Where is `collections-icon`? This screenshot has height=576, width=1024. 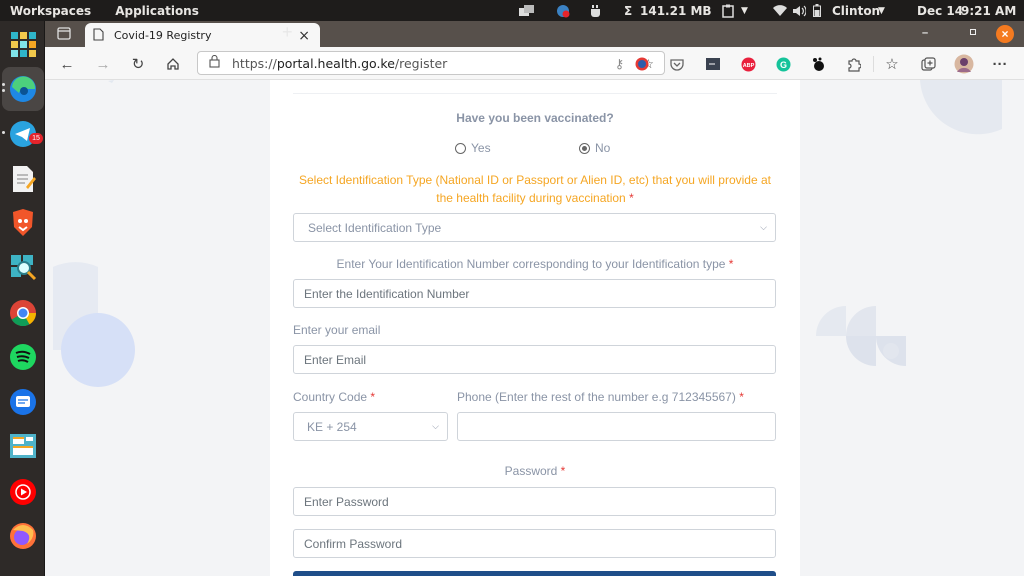
collections-icon is located at coordinates (928, 64).